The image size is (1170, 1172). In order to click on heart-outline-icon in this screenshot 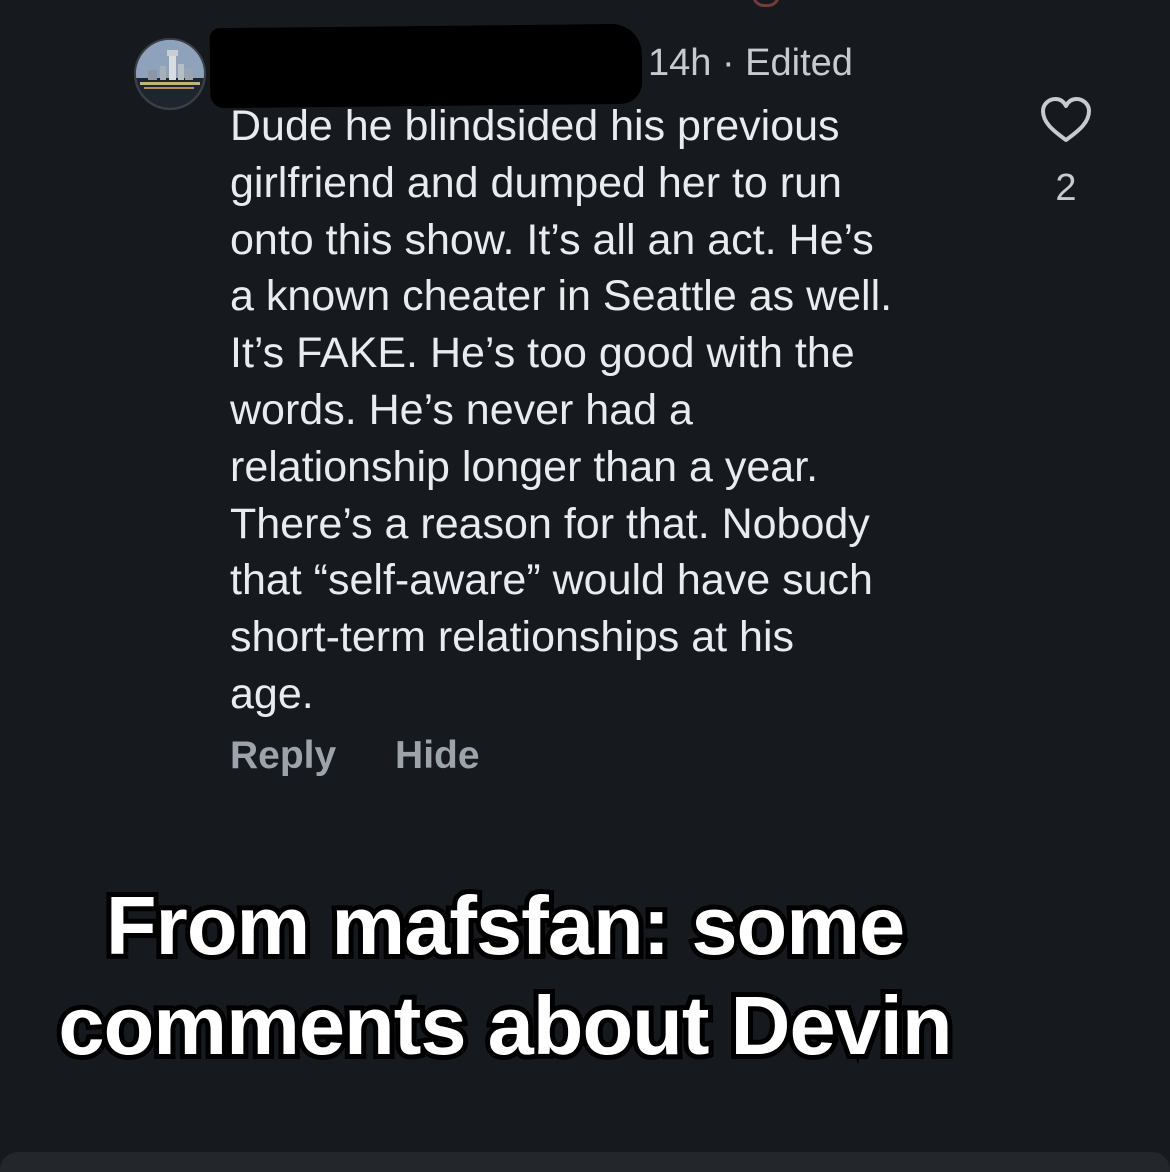, I will do `click(1066, 120)`.